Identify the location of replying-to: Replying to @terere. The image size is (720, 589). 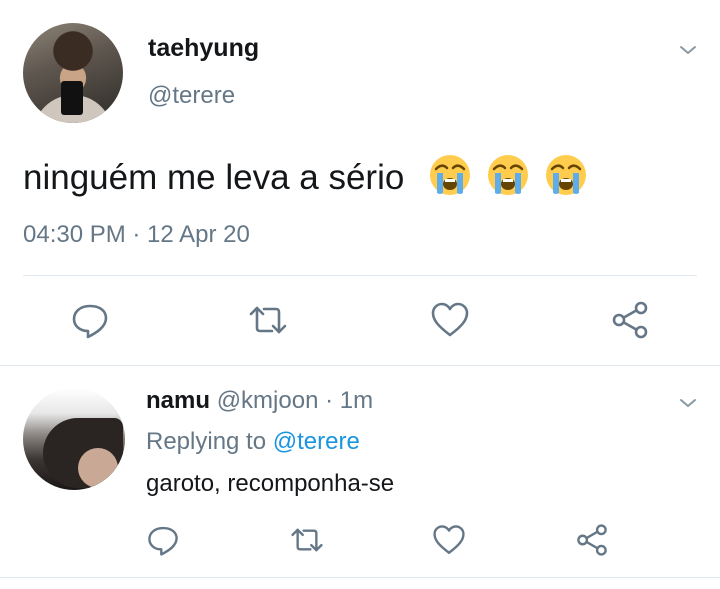
(253, 442).